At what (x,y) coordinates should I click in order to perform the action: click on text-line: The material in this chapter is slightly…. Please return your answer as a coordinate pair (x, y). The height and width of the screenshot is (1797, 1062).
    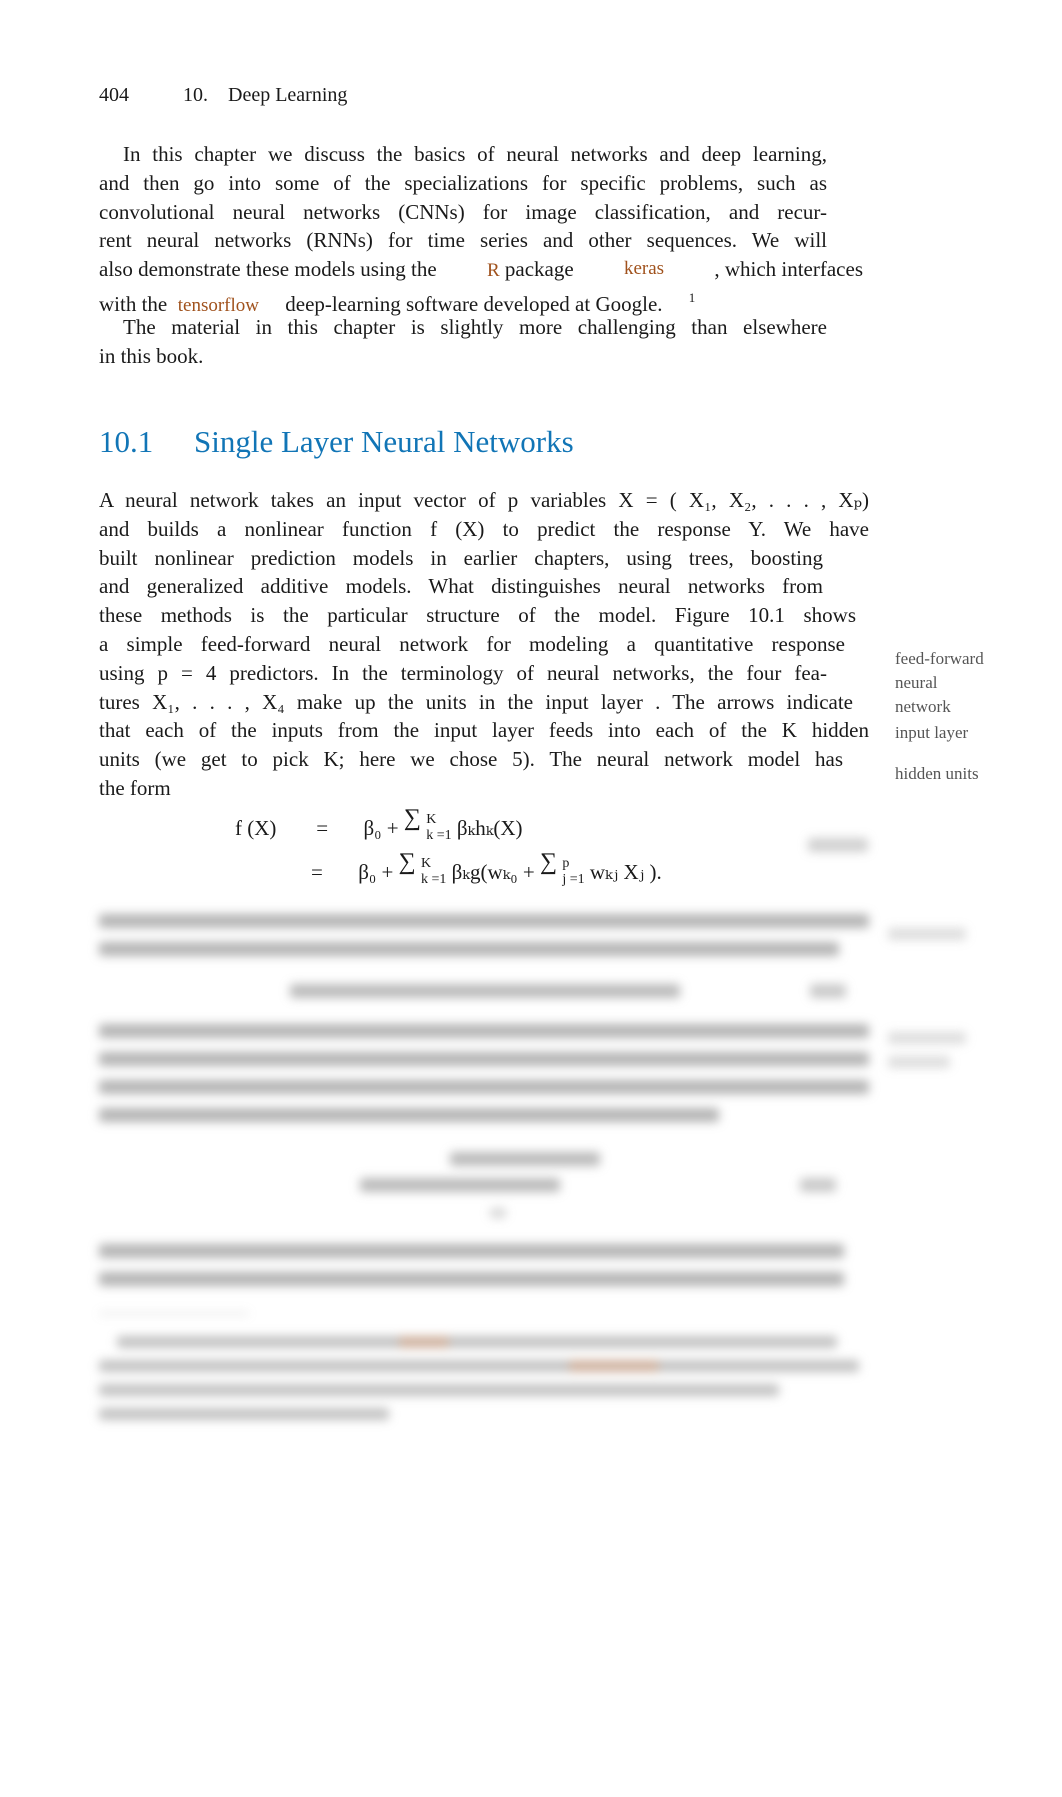
    Looking at the image, I should click on (475, 326).